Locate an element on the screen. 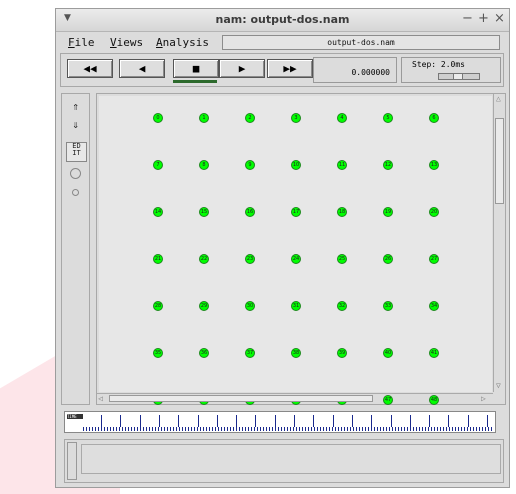 This screenshot has width=516, height=494. rewind-button: ◀◀ is located at coordinates (90, 68).